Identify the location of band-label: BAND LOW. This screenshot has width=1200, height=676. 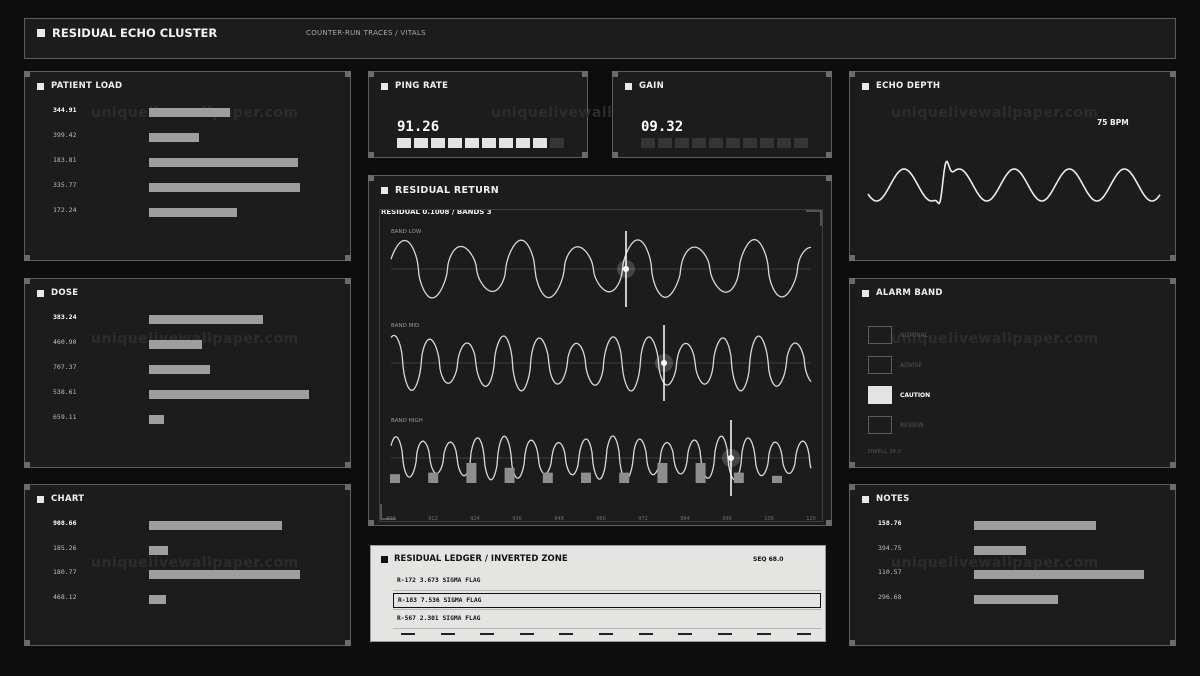
(406, 232).